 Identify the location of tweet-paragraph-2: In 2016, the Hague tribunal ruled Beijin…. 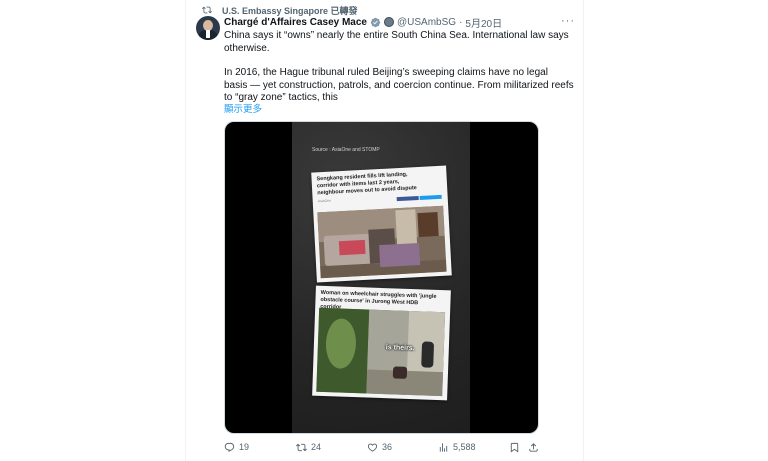
(399, 85).